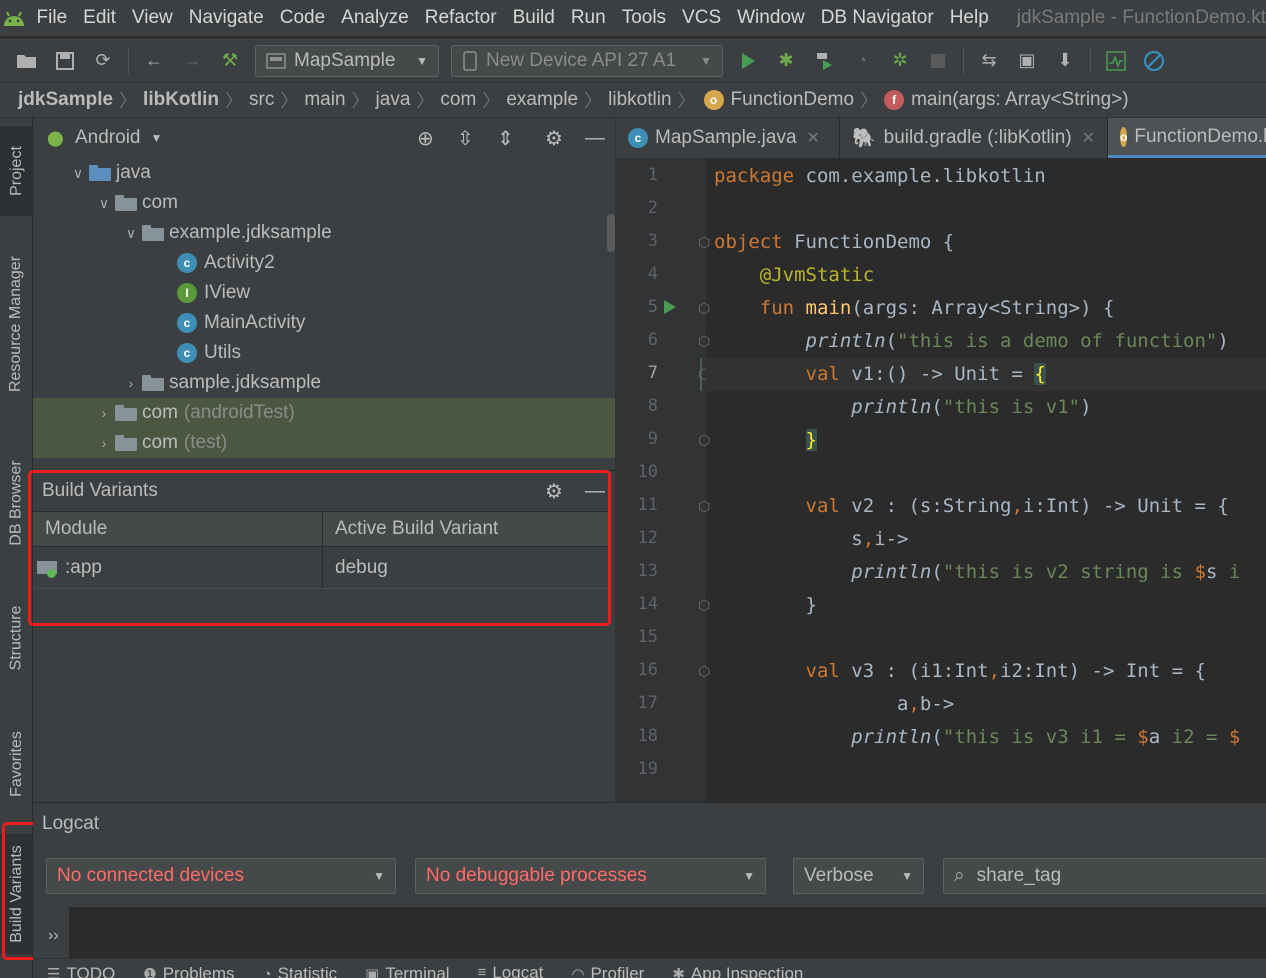  What do you see at coordinates (324, 233) in the screenshot?
I see `tree-item-example-jdksample: ∨ example.jdksample` at bounding box center [324, 233].